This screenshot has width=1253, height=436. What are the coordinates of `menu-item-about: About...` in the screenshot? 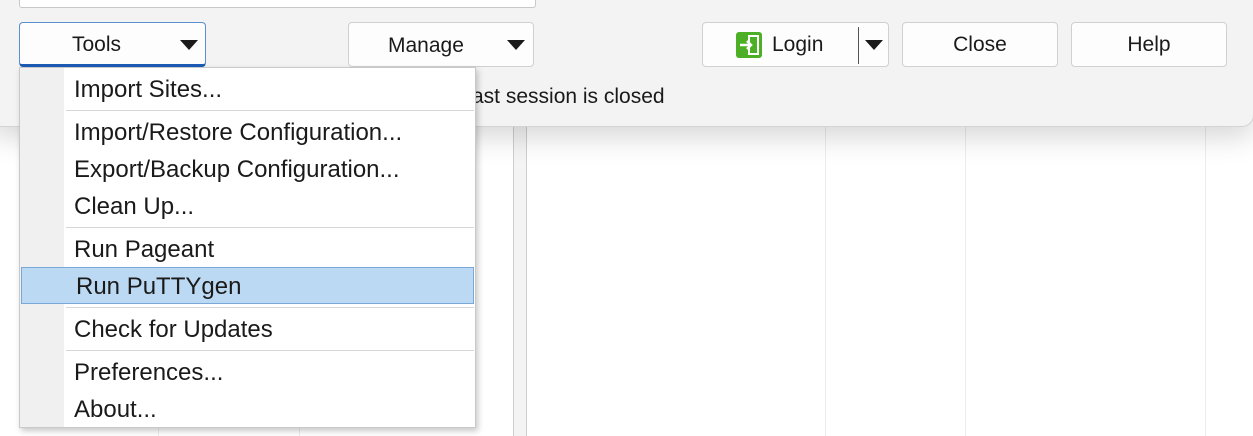 It's located at (247, 409).